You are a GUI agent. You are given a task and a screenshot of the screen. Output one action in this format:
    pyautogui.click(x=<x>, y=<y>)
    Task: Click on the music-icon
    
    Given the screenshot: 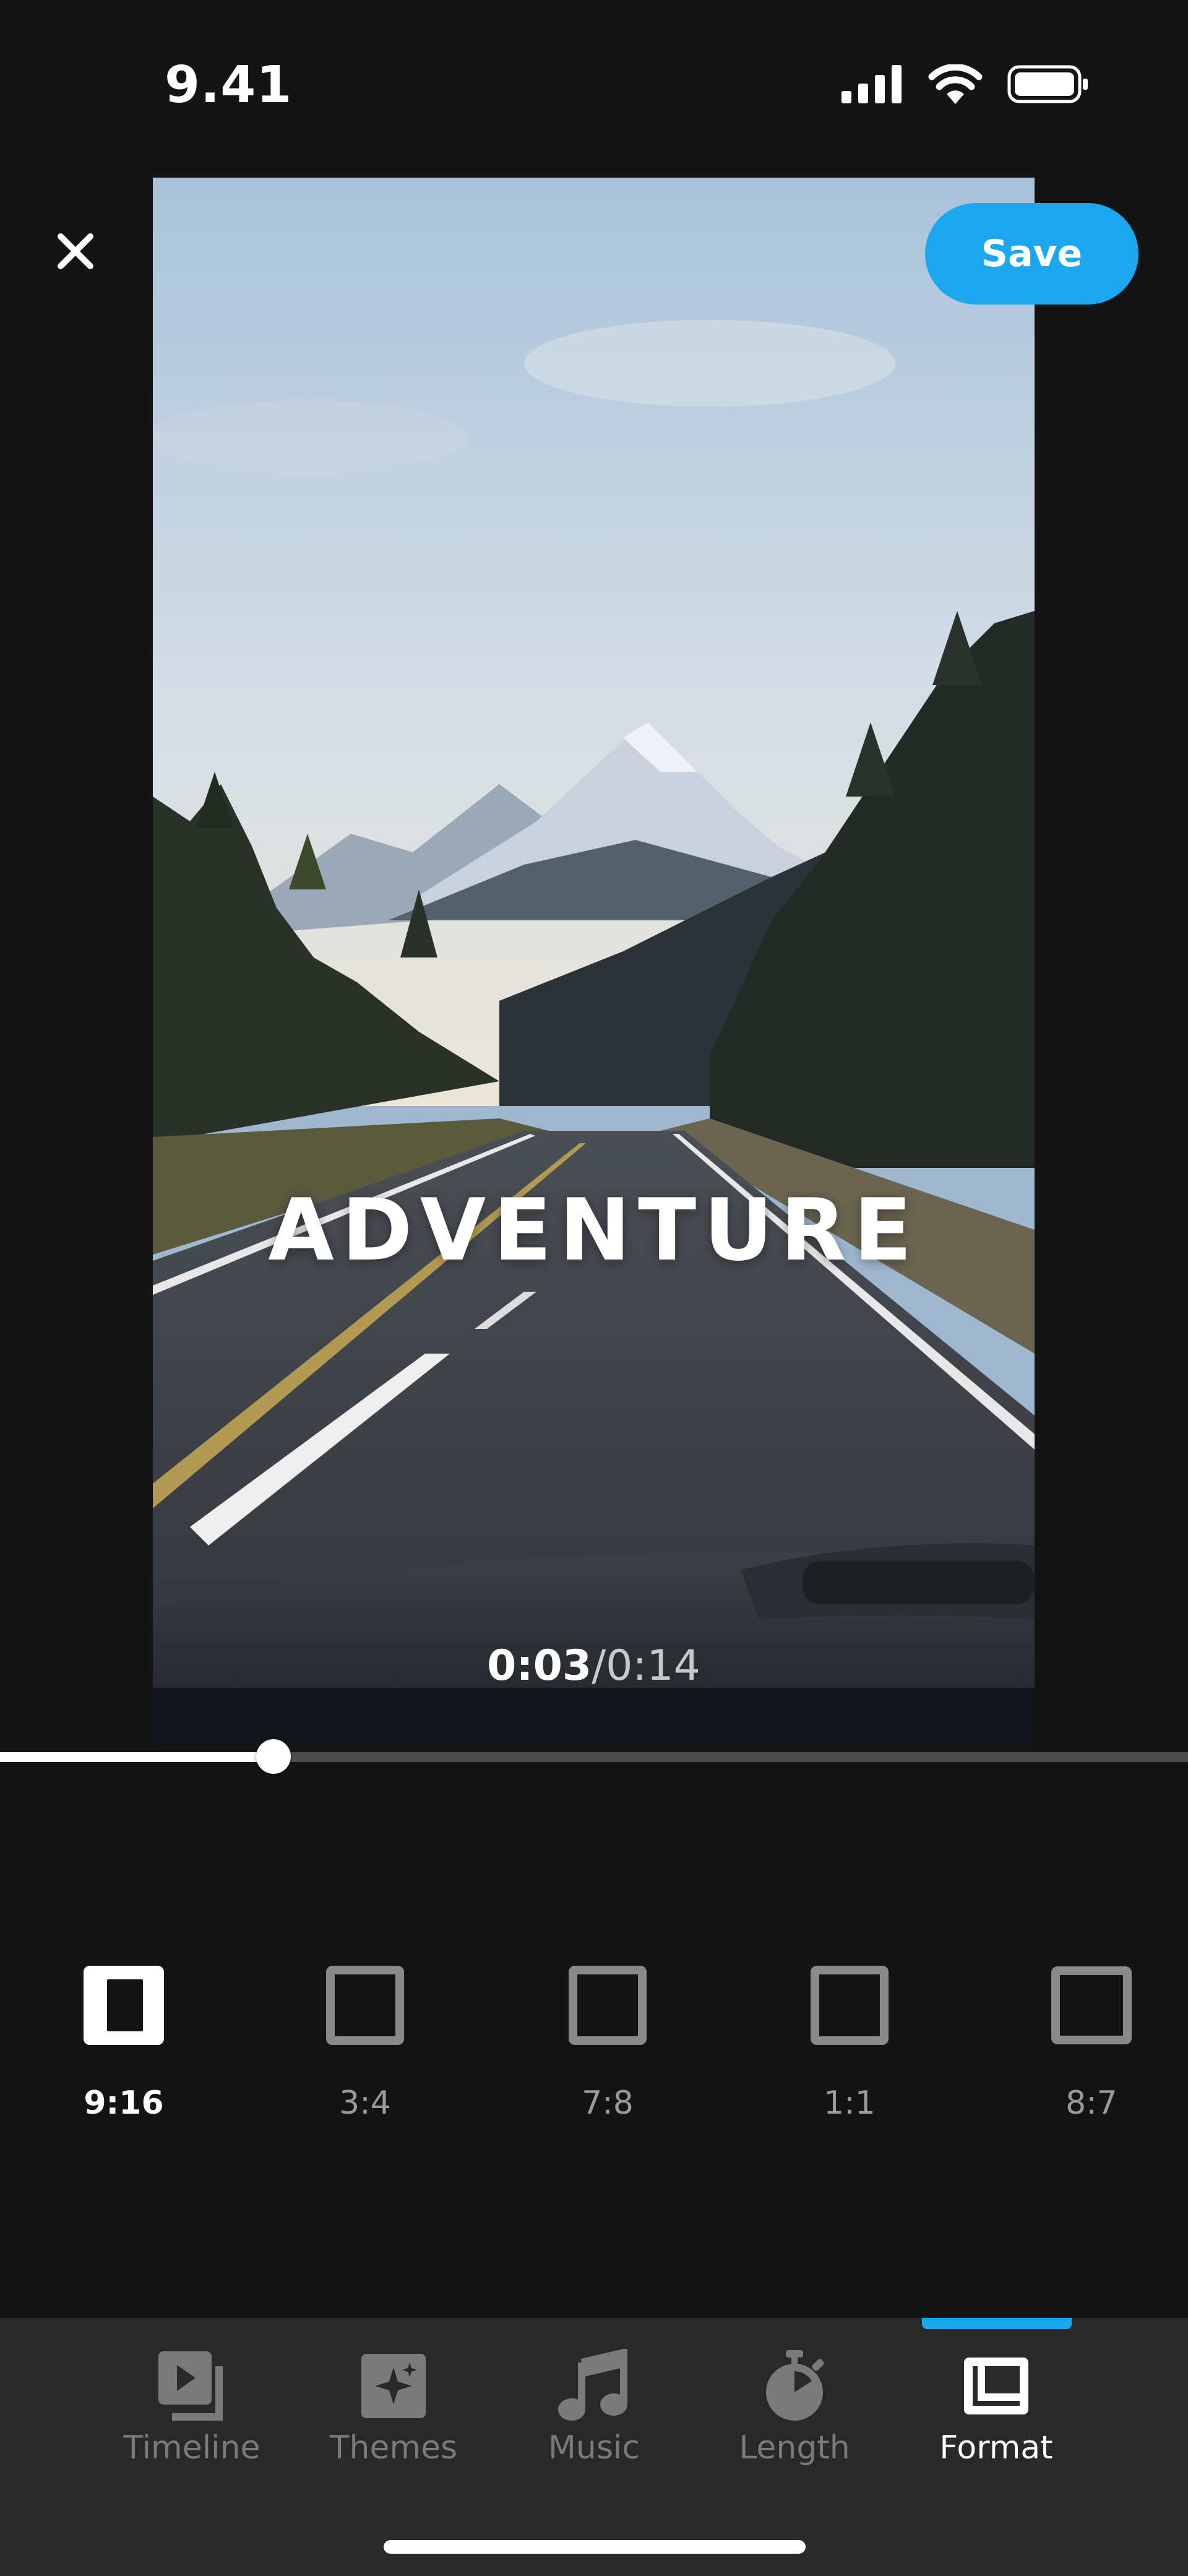 What is the action you would take?
    pyautogui.click(x=592, y=2385)
    